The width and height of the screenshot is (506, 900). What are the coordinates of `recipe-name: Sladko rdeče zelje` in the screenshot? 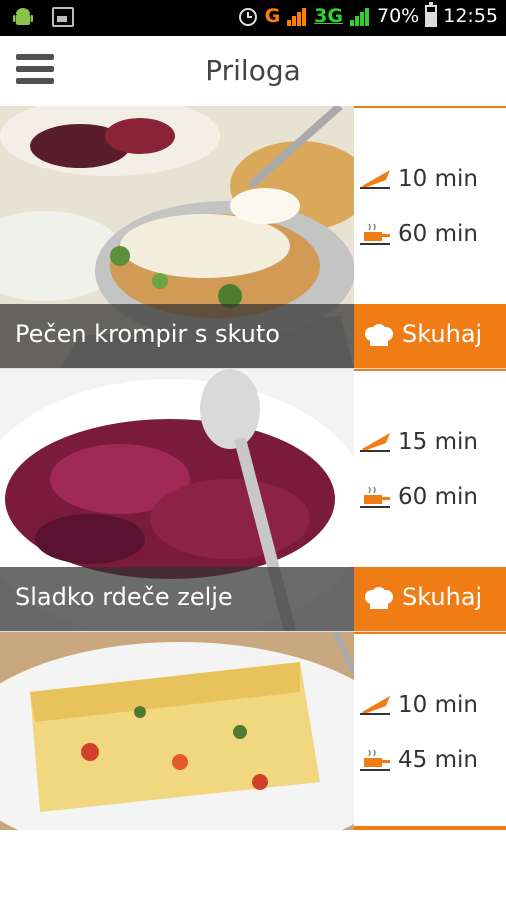 It's located at (124, 597).